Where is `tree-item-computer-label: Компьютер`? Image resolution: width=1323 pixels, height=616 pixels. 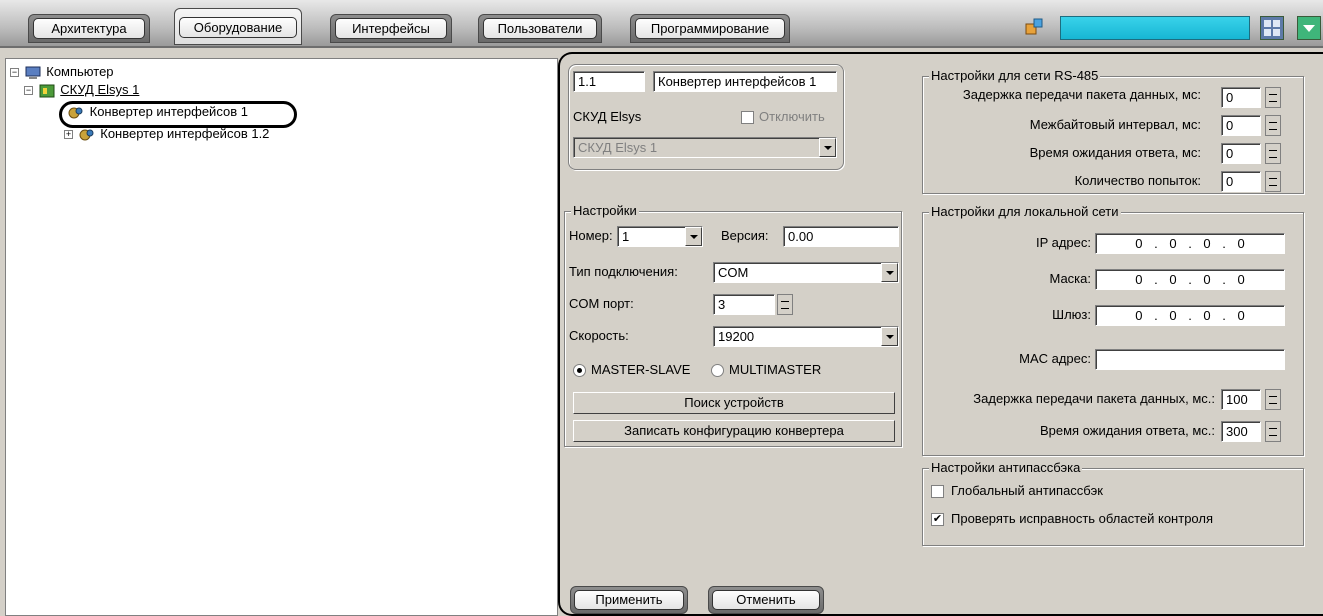 tree-item-computer-label: Компьютер is located at coordinates (80, 71).